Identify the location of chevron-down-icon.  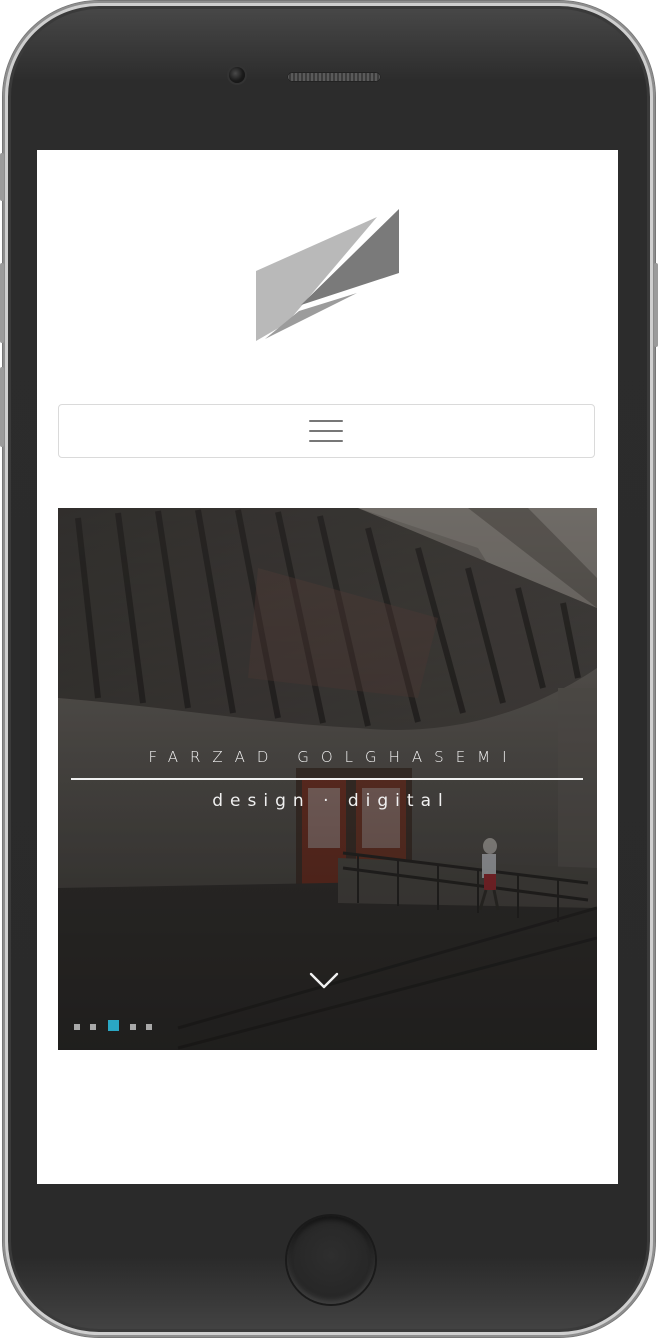
(324, 981).